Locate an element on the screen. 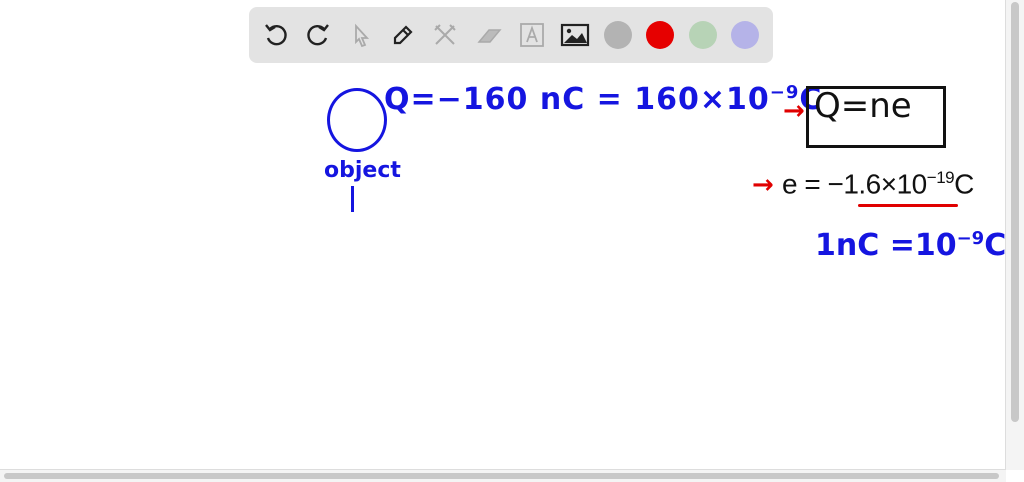  vertical-scrollbar is located at coordinates (1014, 235).